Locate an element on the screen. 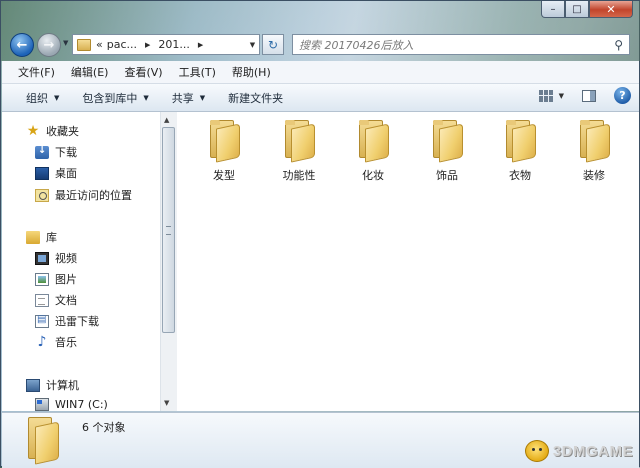 This screenshot has width=640, height=468. nav-item-recent: 最近访问的位置 is located at coordinates (83, 195).